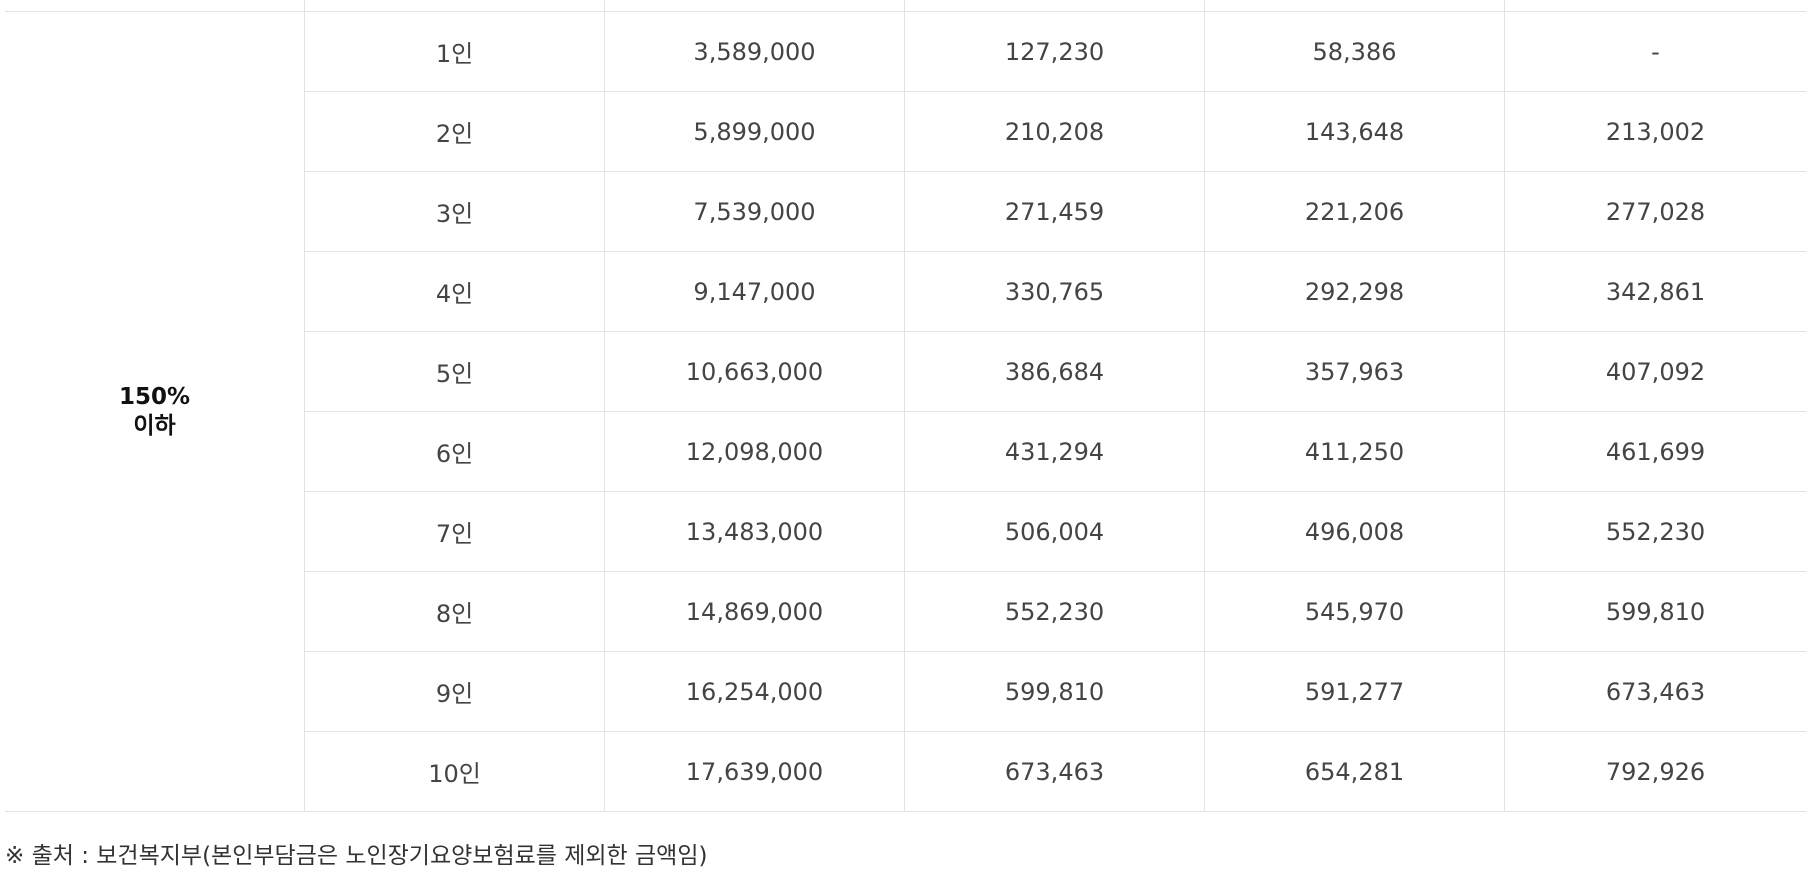 The image size is (1812, 870). I want to click on household-size-cell: 3인, so click(455, 212).